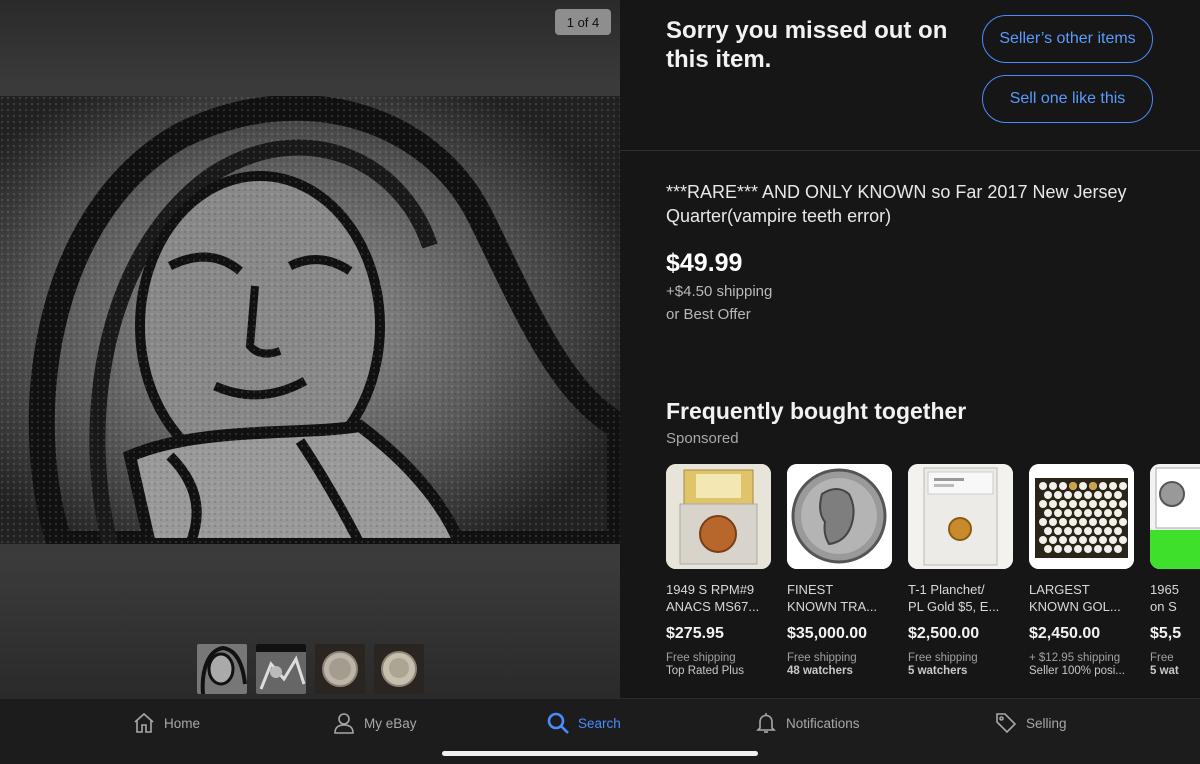 The height and width of the screenshot is (764, 1200). Describe the element at coordinates (1065, 633) in the screenshot. I see `related-item-price: $2,450.00` at that location.